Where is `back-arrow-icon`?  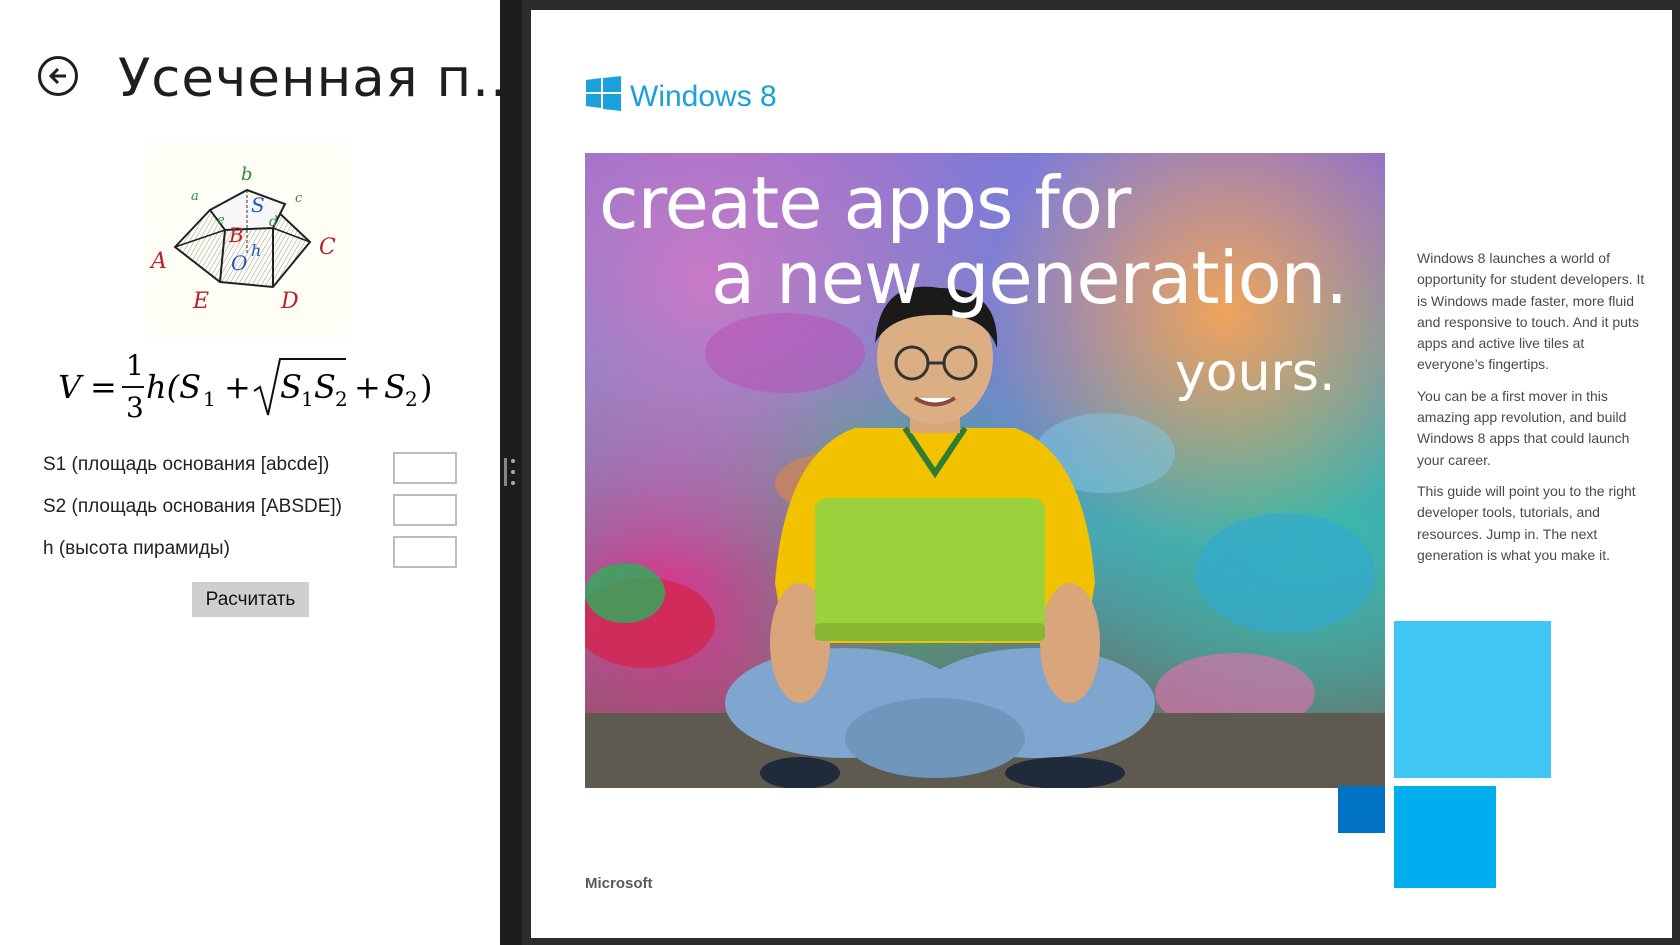
back-arrow-icon is located at coordinates (58, 76).